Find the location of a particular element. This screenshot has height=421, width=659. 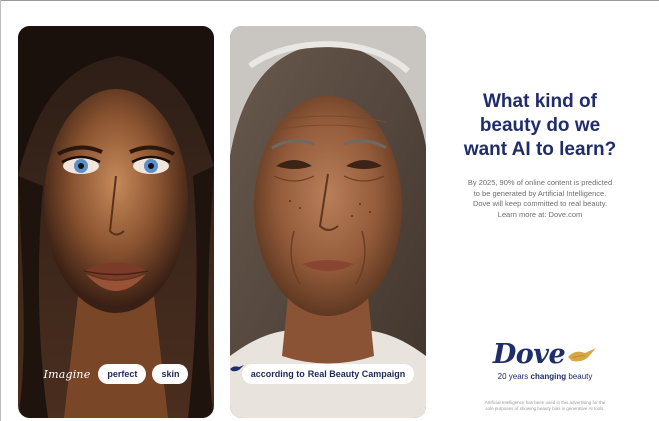

pill-perfect: perfect is located at coordinates (122, 374).